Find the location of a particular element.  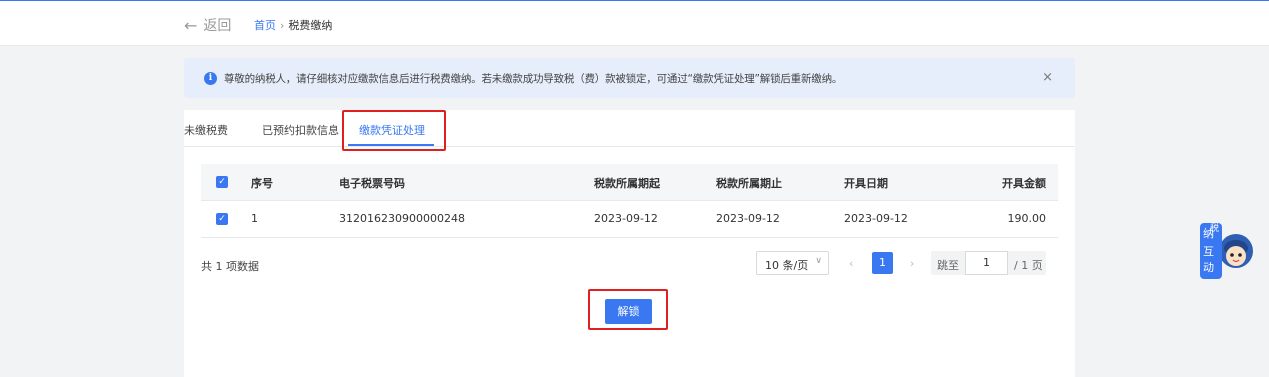

breadcrumb-current: 税费缴纳 is located at coordinates (310, 25).